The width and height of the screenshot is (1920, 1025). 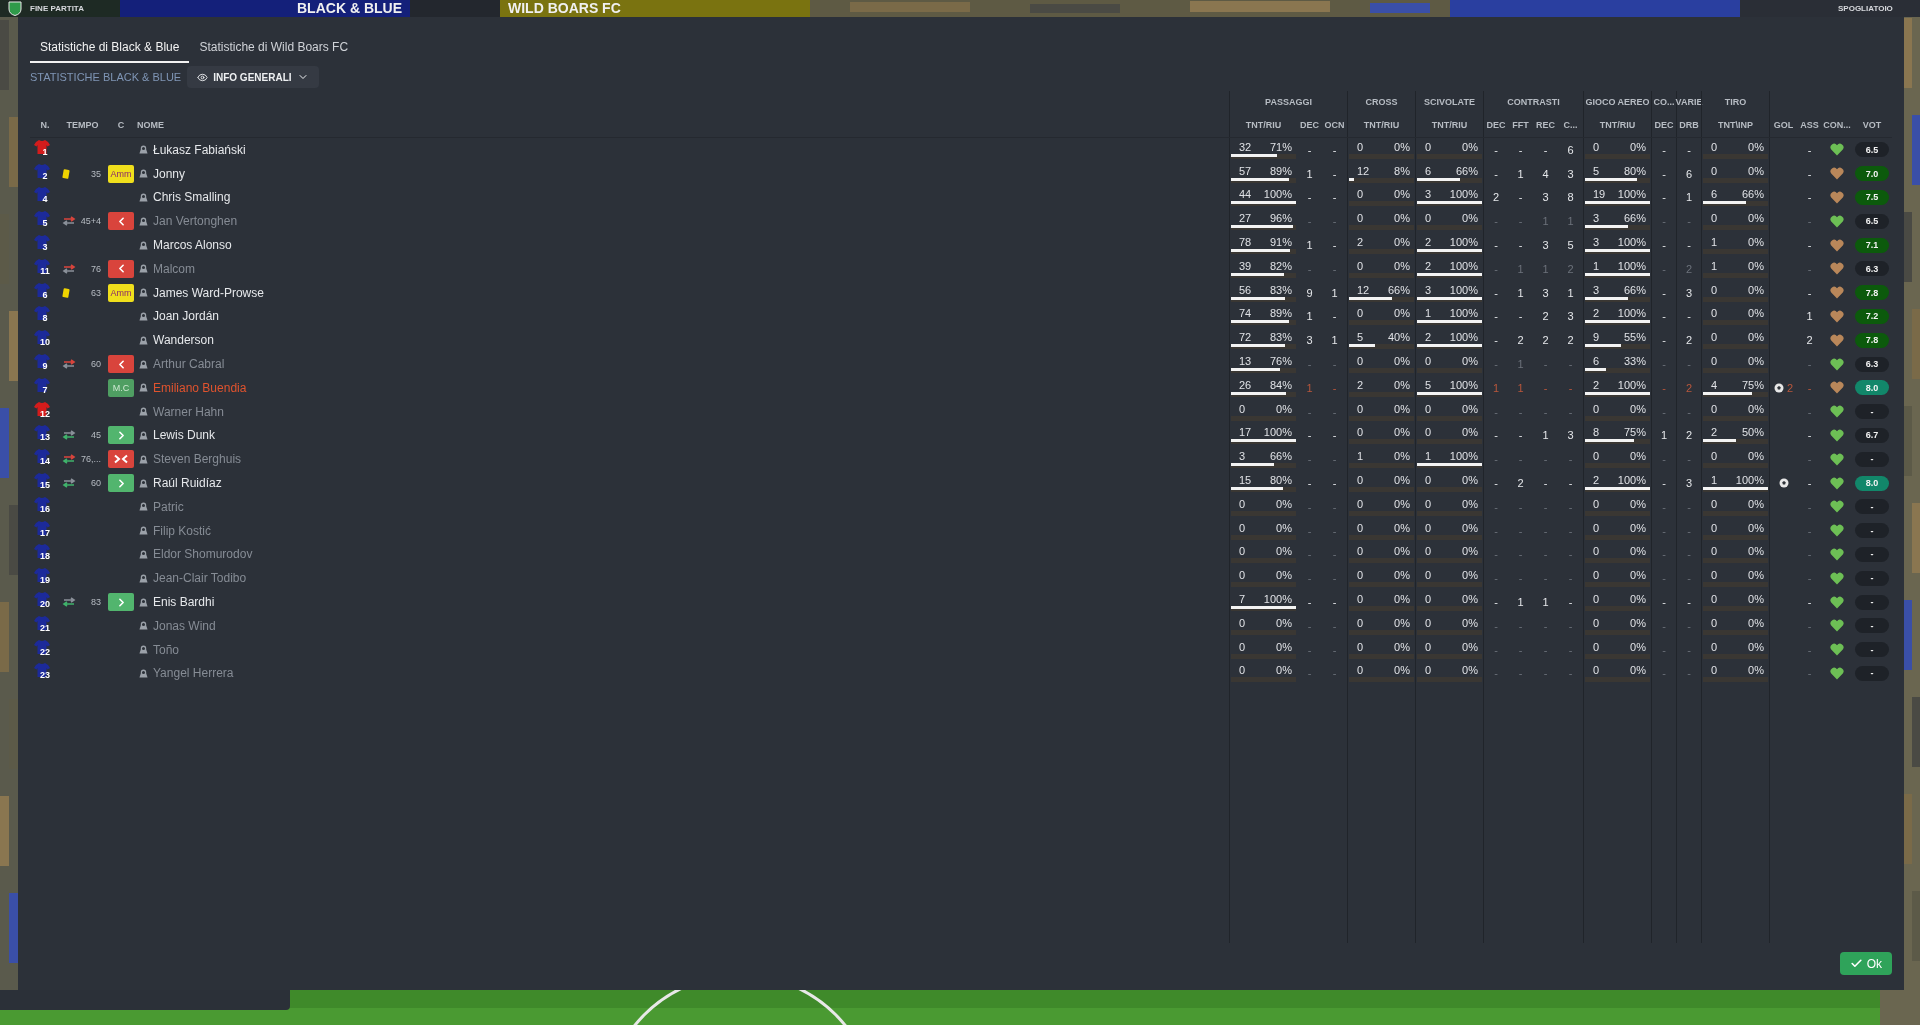 I want to click on column-header: C, so click(x=121, y=125).